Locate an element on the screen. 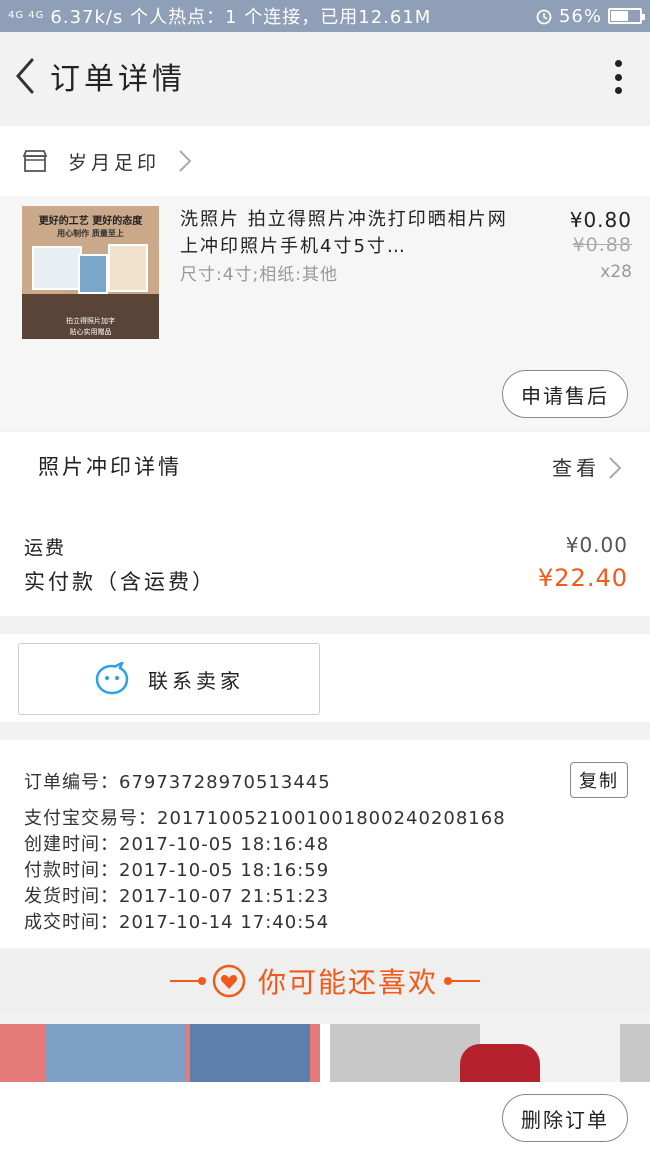 This screenshot has width=650, height=1155. created-time: 创建时间：2017-10-05 18:16:48 is located at coordinates (177, 844).